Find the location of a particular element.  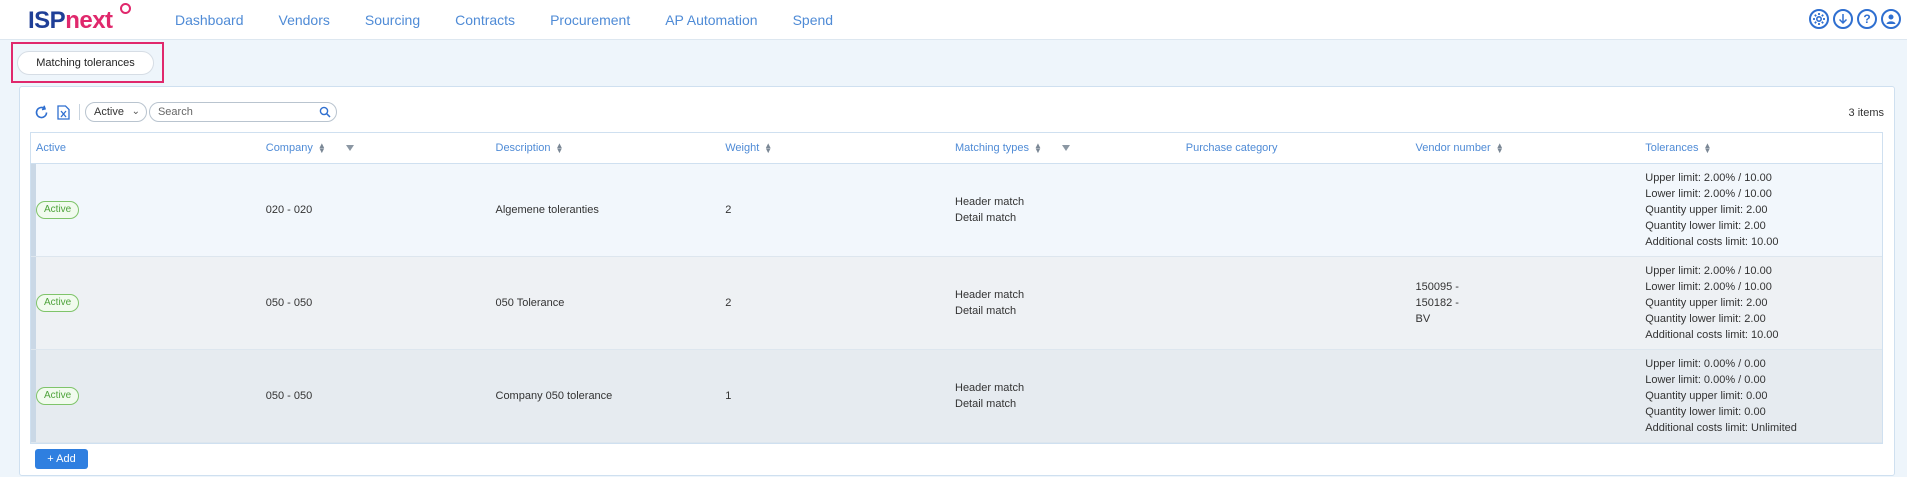

col-header-label: Weight is located at coordinates (742, 148).